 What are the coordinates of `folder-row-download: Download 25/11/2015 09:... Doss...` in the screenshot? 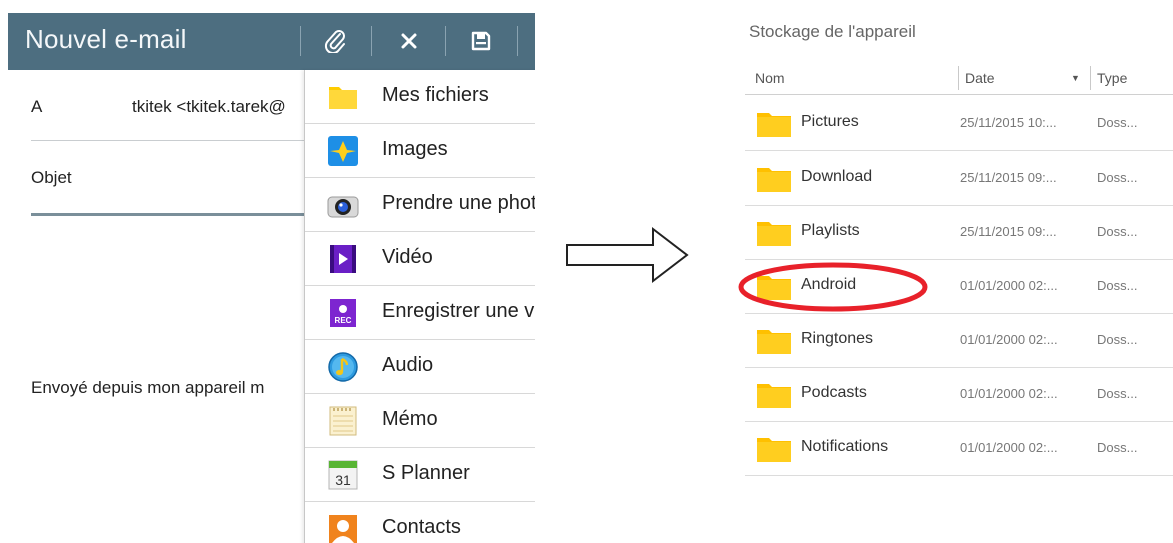 It's located at (959, 178).